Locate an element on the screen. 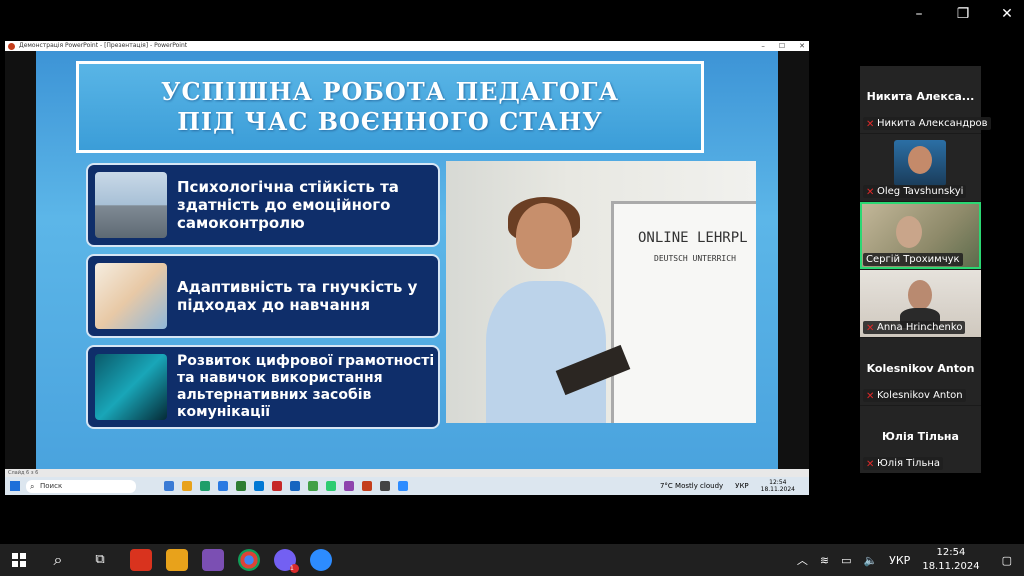 The width and height of the screenshot is (1024, 576). file-explorer-icon is located at coordinates (177, 560).